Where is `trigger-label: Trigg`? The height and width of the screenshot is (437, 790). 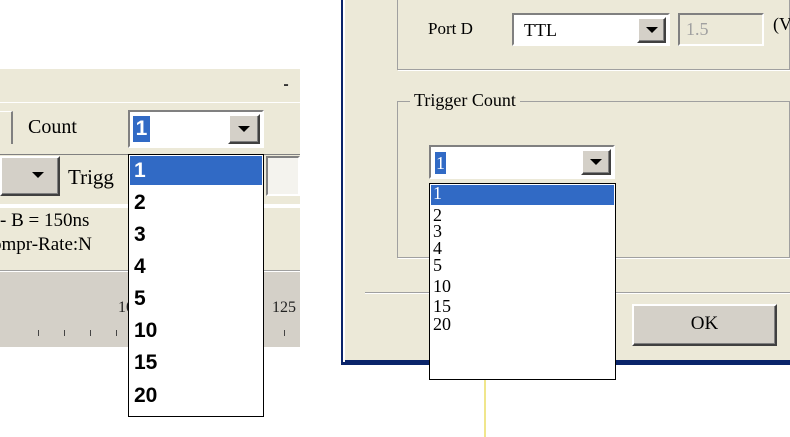
trigger-label: Trigg is located at coordinates (91, 177).